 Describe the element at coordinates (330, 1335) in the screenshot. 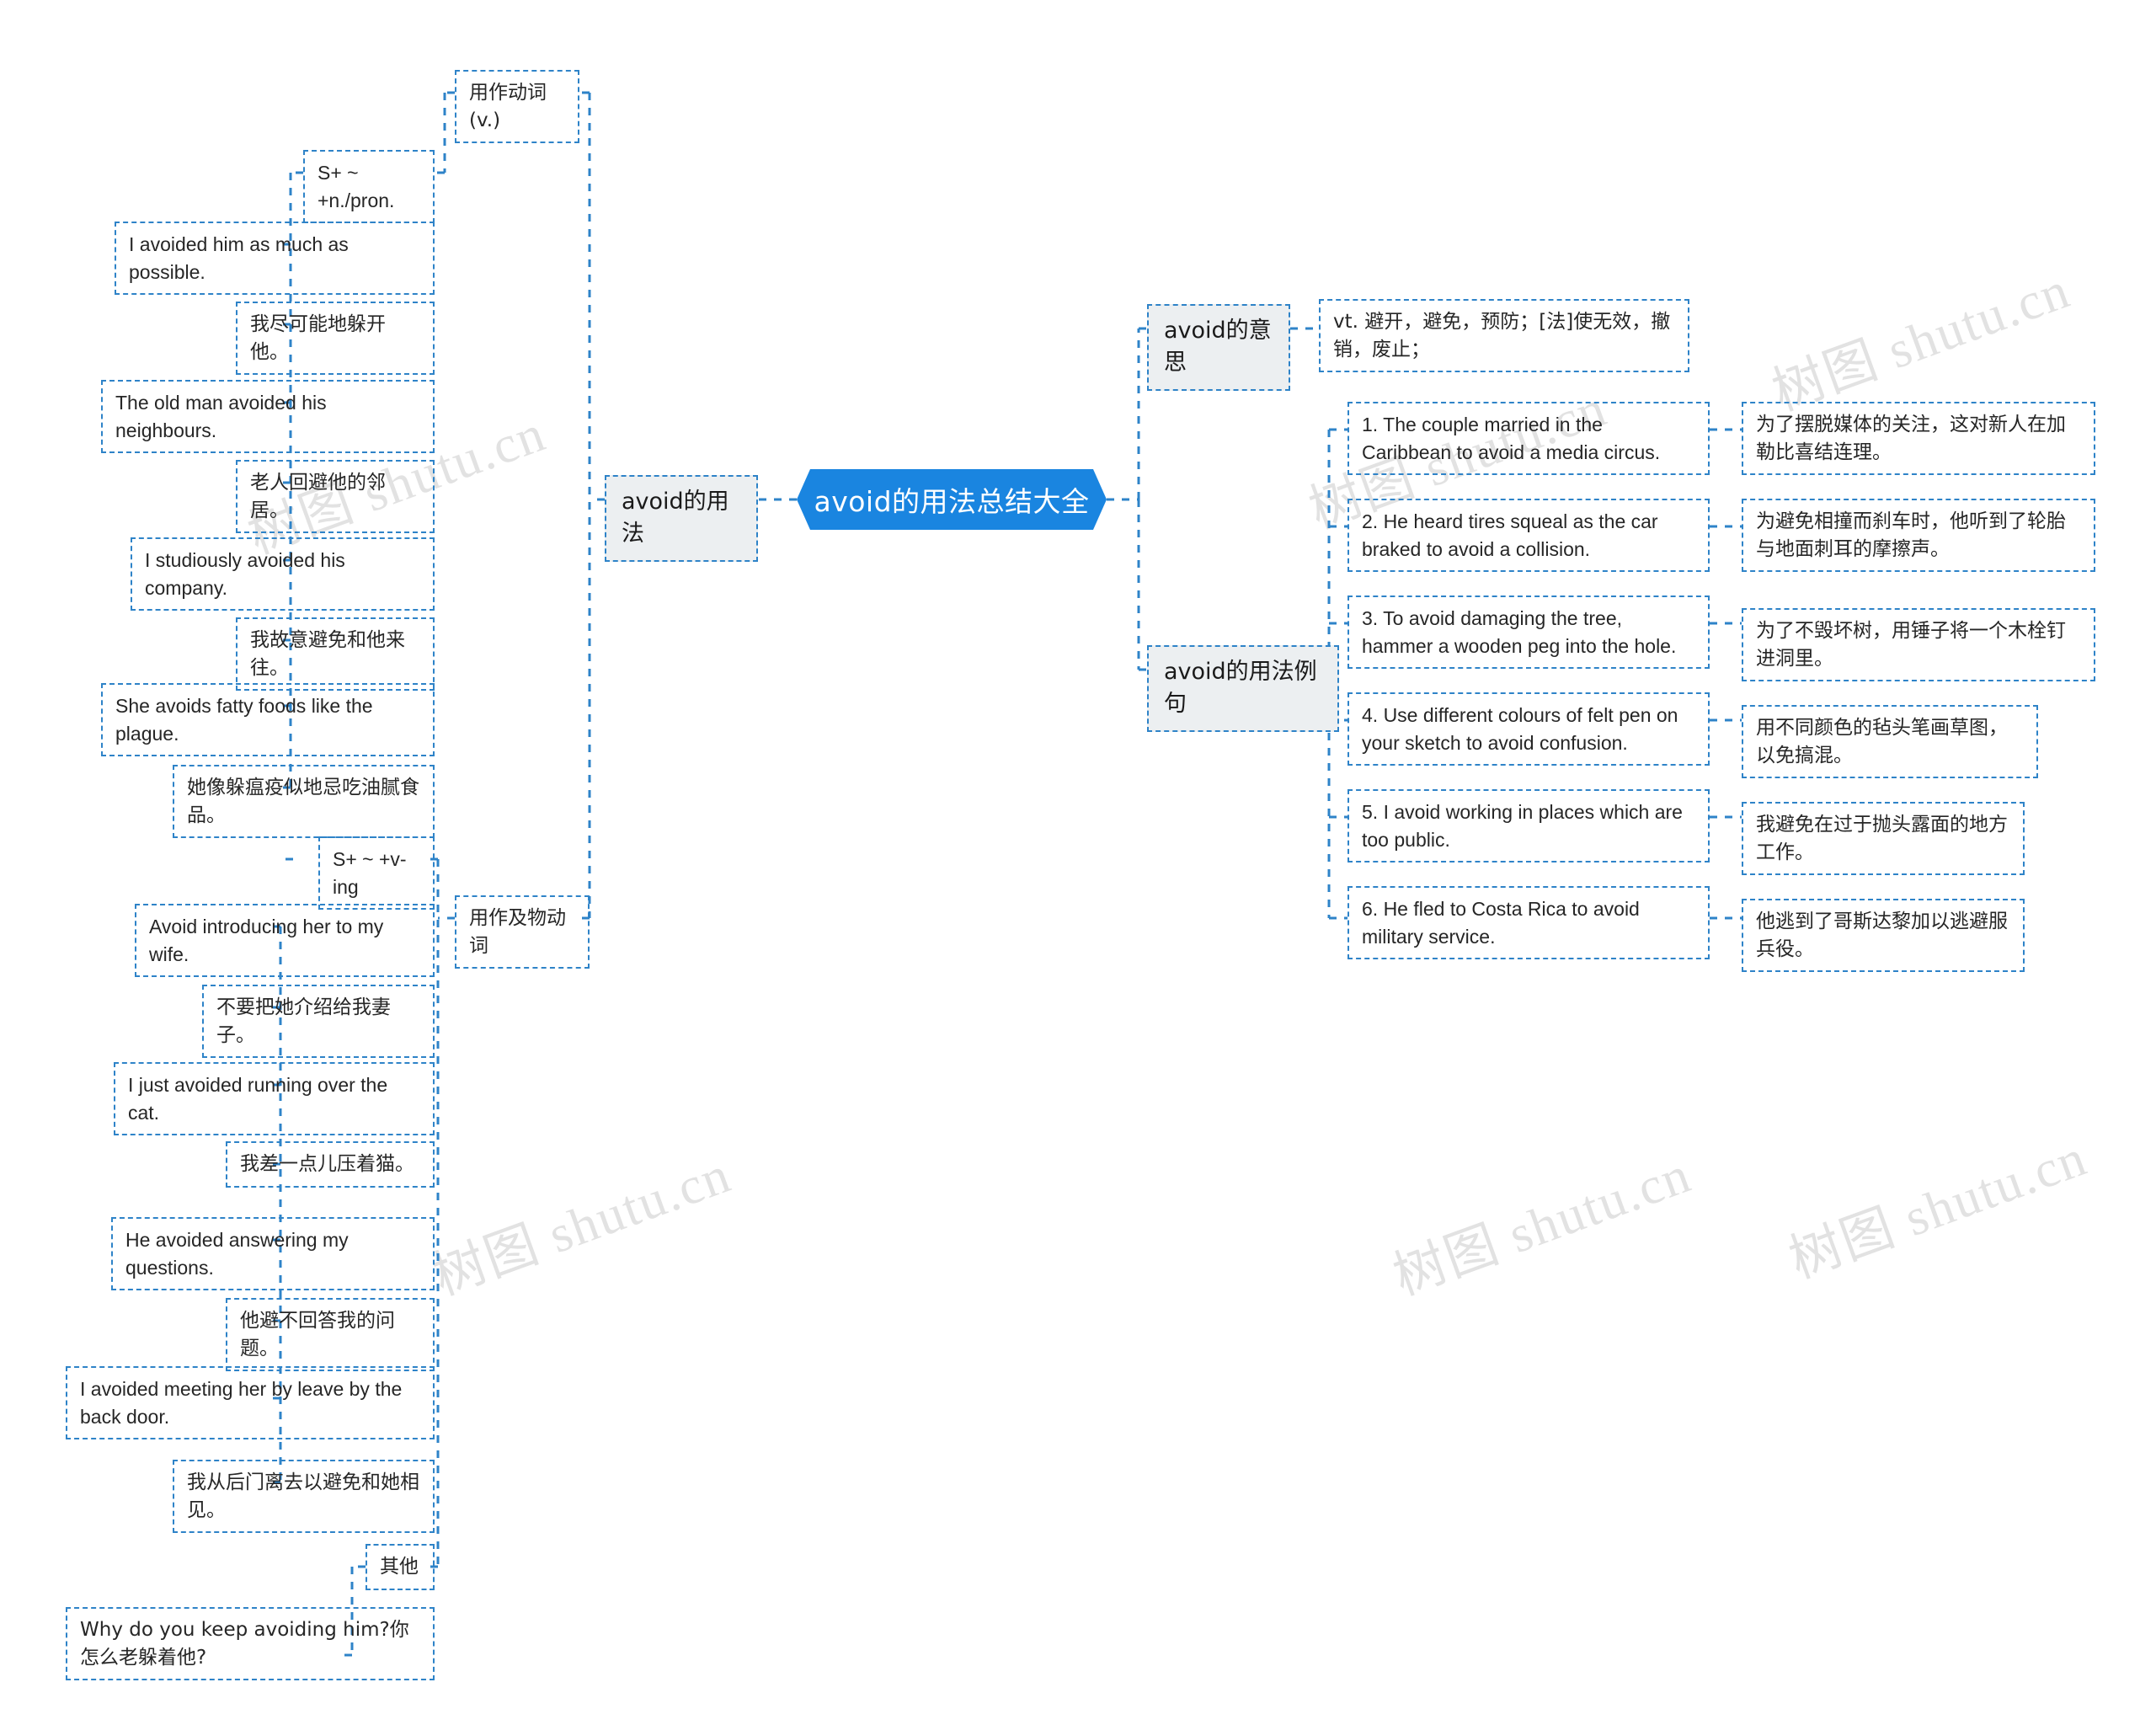

I see `example-sentence-zh: 他避不回答我的问题。` at that location.